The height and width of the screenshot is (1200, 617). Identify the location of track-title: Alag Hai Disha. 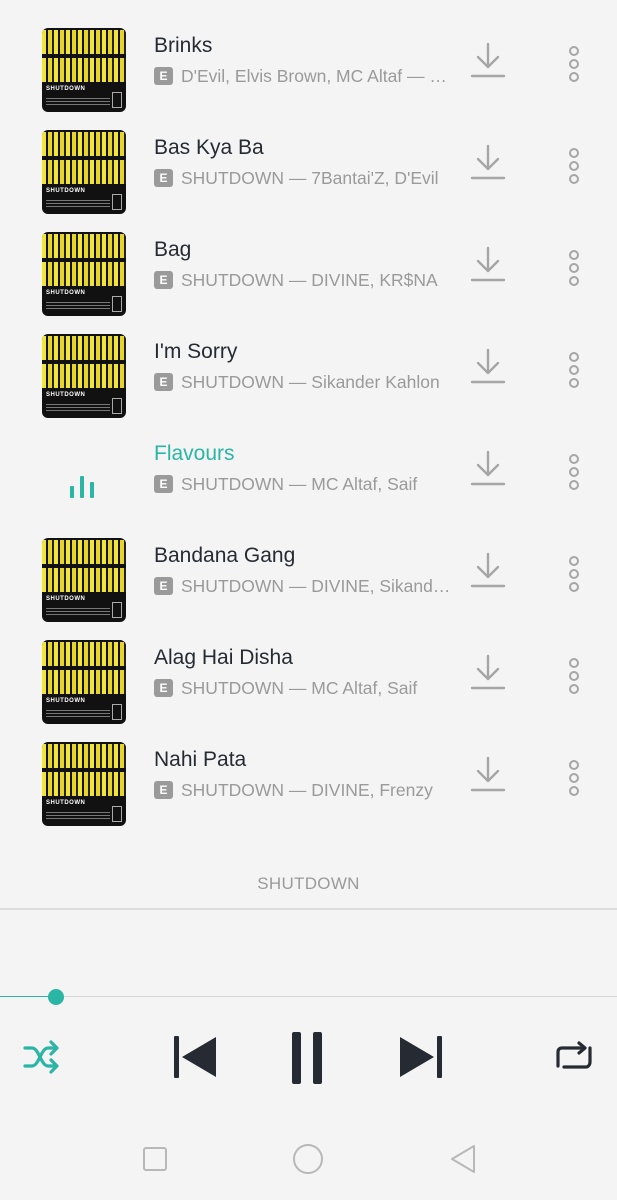
(223, 657).